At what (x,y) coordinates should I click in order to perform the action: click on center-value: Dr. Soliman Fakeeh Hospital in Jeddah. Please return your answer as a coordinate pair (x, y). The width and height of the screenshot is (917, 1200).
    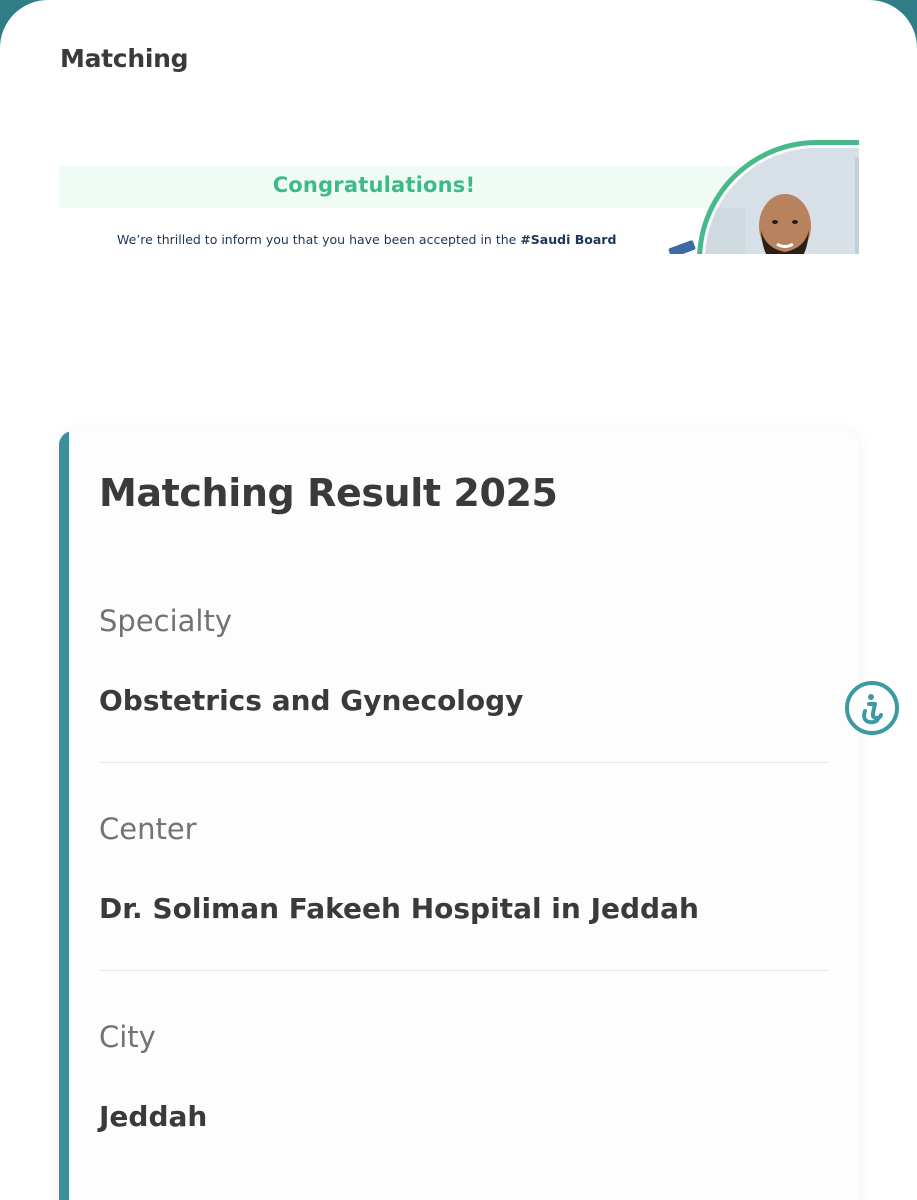
    Looking at the image, I should click on (399, 908).